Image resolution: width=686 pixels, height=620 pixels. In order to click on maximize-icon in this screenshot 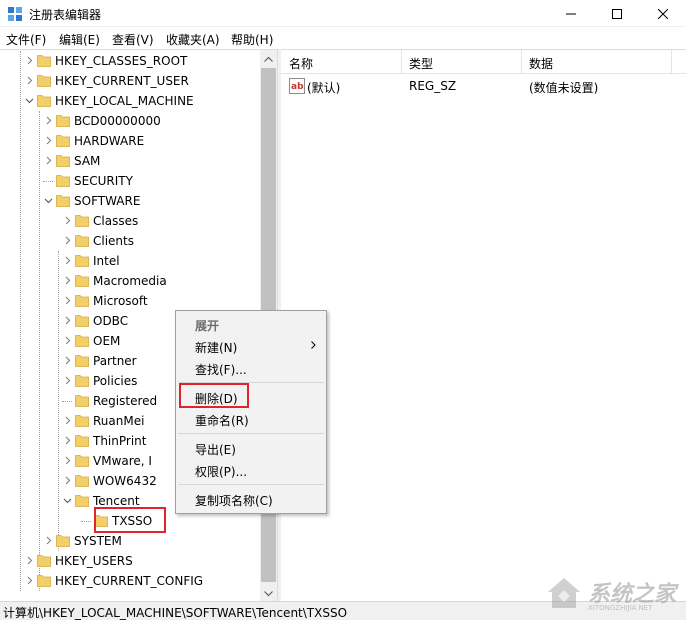, I will do `click(617, 13)`.